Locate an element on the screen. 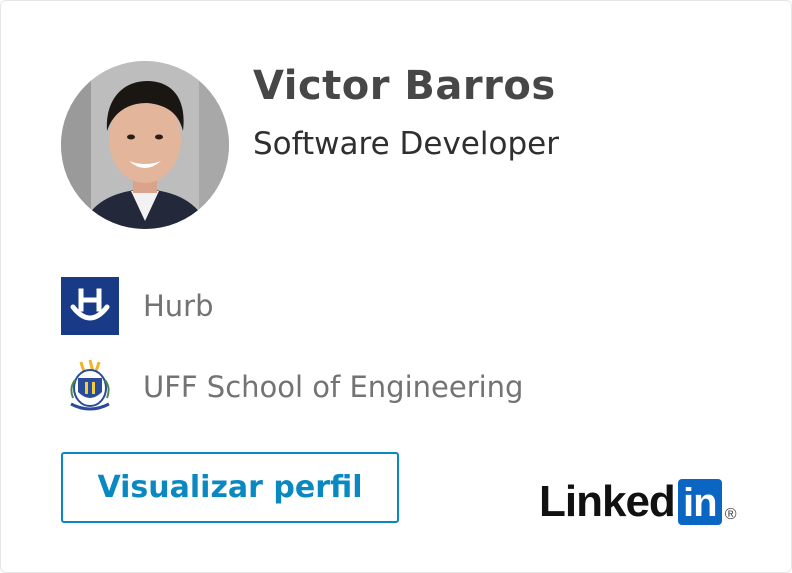 Image resolution: width=792 pixels, height=573 pixels. profile-headline: Software Developer is located at coordinates (406, 144).